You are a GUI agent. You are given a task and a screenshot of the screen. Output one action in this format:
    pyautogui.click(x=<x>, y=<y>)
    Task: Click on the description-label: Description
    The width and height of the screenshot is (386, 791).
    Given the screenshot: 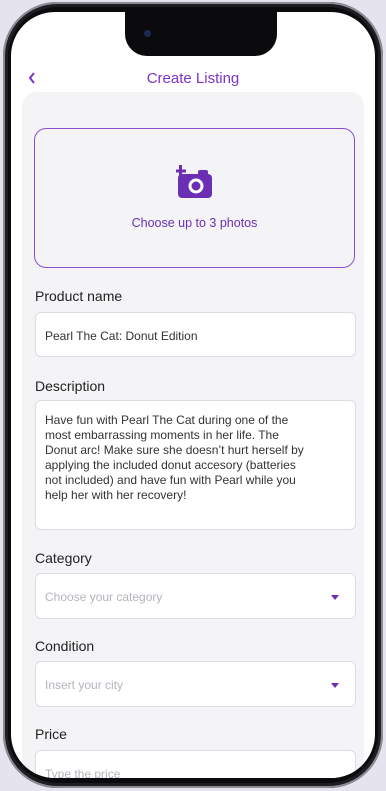 What is the action you would take?
    pyautogui.click(x=70, y=386)
    